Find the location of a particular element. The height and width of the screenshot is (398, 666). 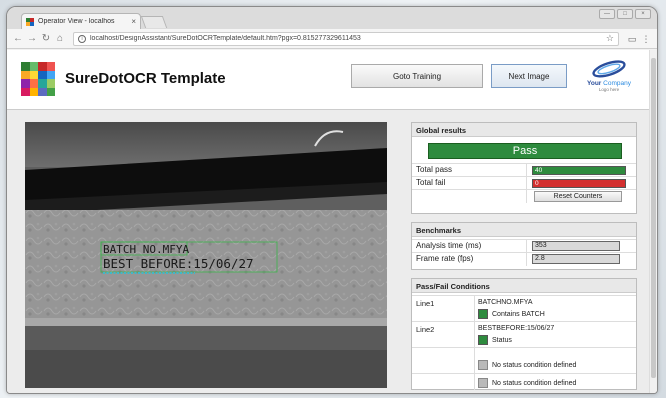

browser-tab: Operator View - localhos × is located at coordinates (81, 21).